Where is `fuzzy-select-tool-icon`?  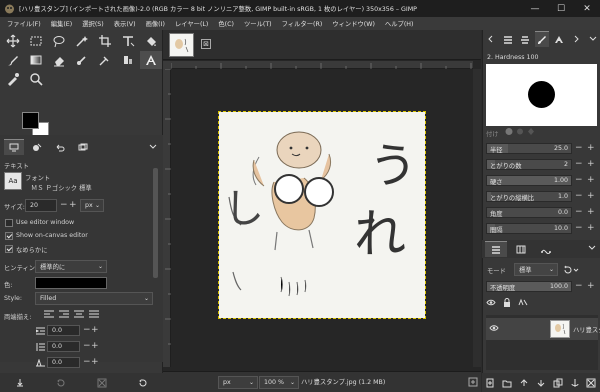 fuzzy-select-tool-icon is located at coordinates (82, 41).